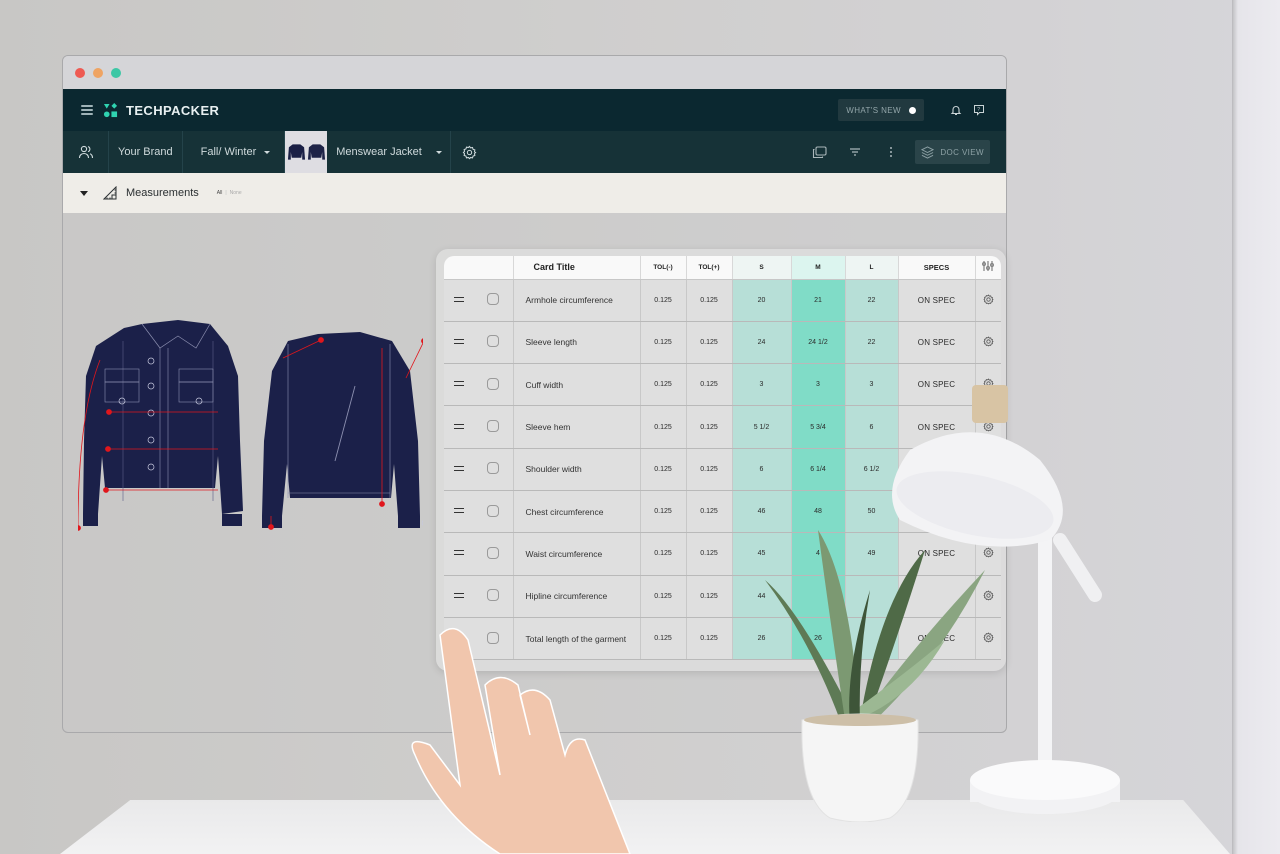 The width and height of the screenshot is (1280, 854). What do you see at coordinates (762, 268) in the screenshot?
I see `column-header-size-s: S` at bounding box center [762, 268].